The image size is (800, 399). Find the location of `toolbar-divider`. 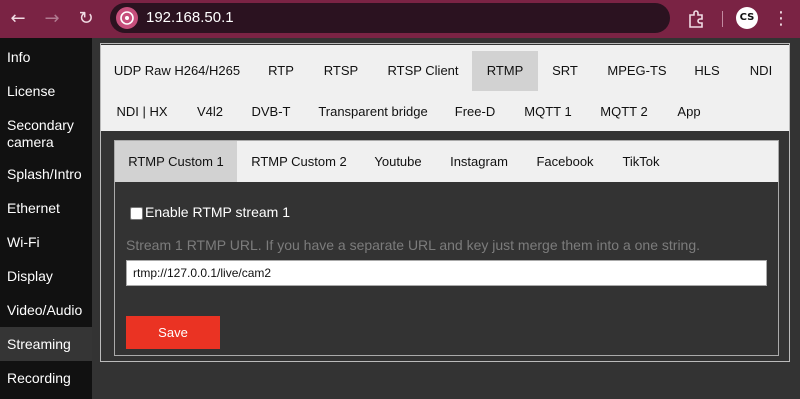

toolbar-divider is located at coordinates (722, 19).